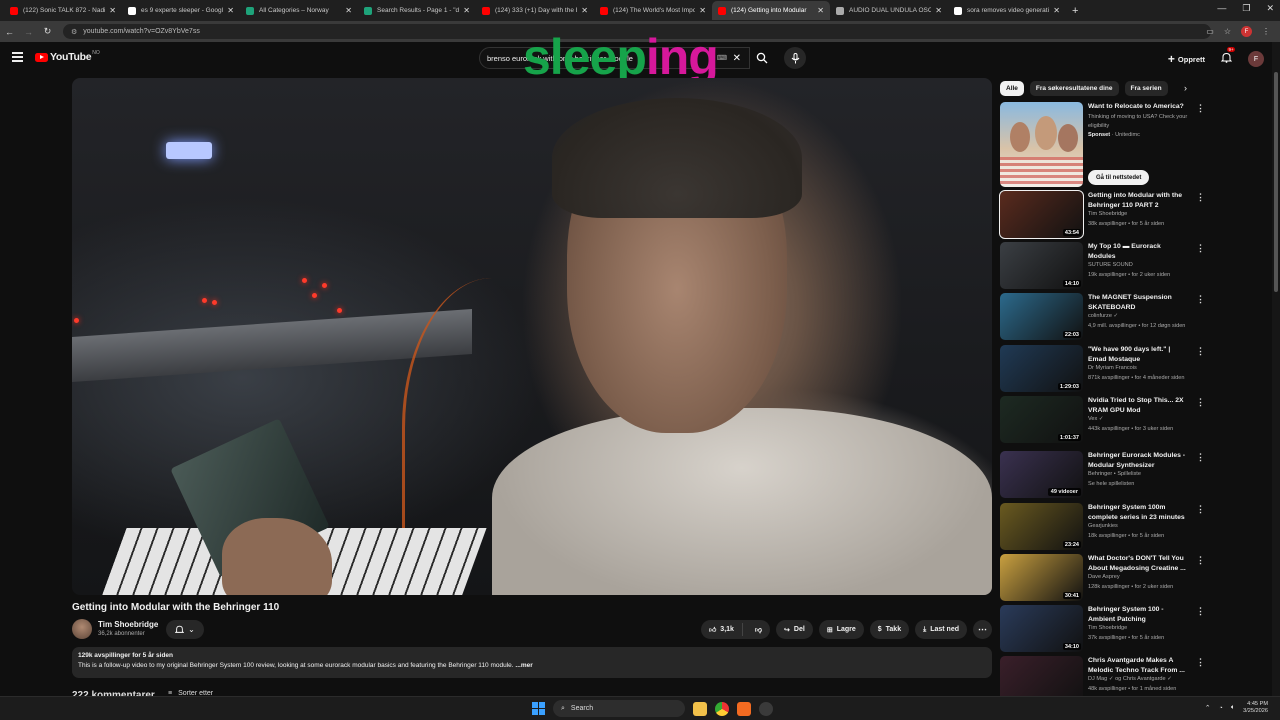 The image size is (1280, 720). Describe the element at coordinates (535, 10) in the screenshot. I see `browser-tab: (124) 333 (+1) Day with the EV ✕` at that location.